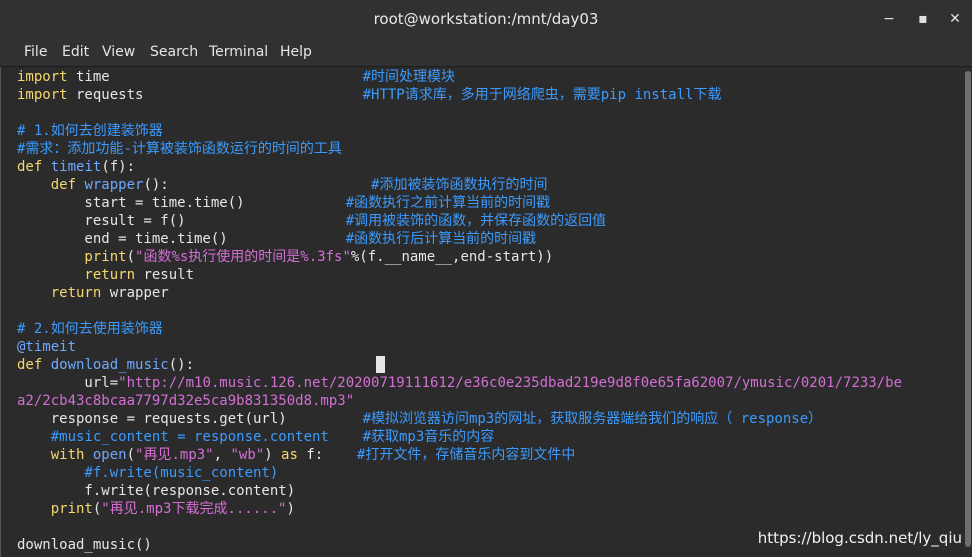 The image size is (972, 557). Describe the element at coordinates (35, 52) in the screenshot. I see `menu-file: File` at that location.